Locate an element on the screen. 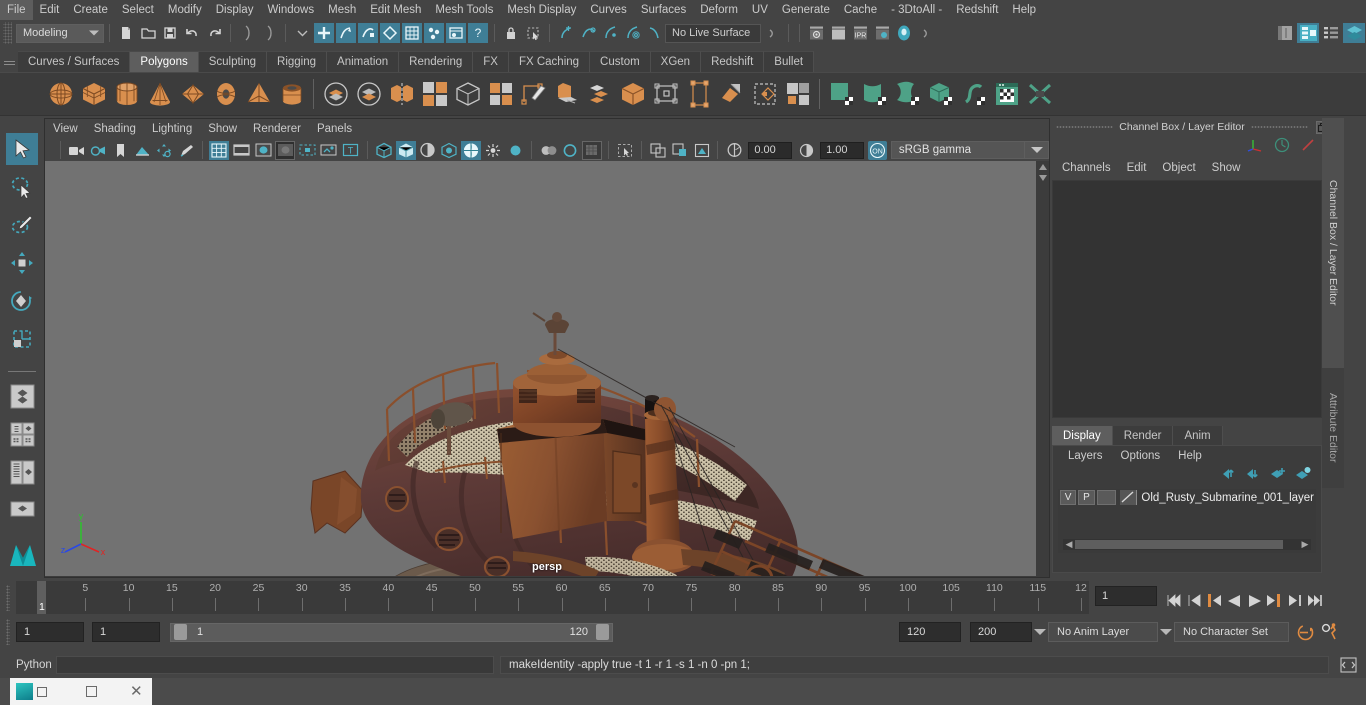 Image resolution: width=1366 pixels, height=705 pixels. layer-menu-layers: Layers is located at coordinates (1085, 456).